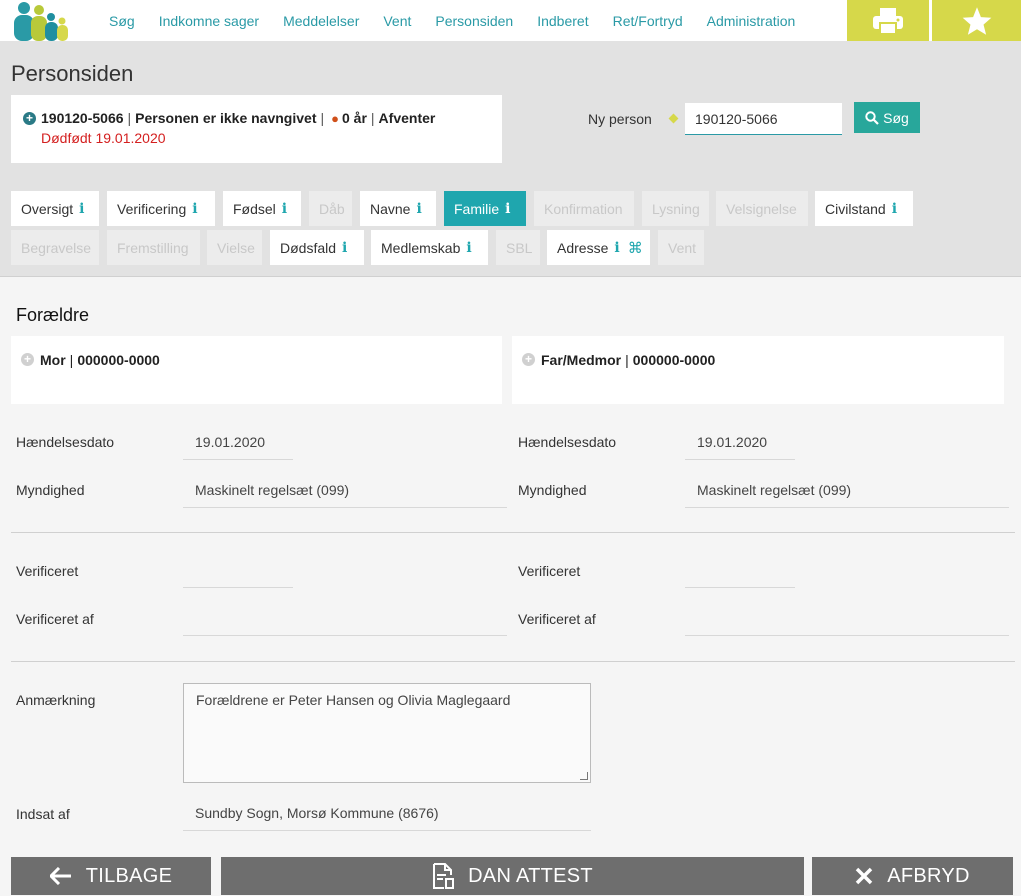 The width and height of the screenshot is (1021, 896). I want to click on cancel-button: AFBRYD, so click(912, 876).